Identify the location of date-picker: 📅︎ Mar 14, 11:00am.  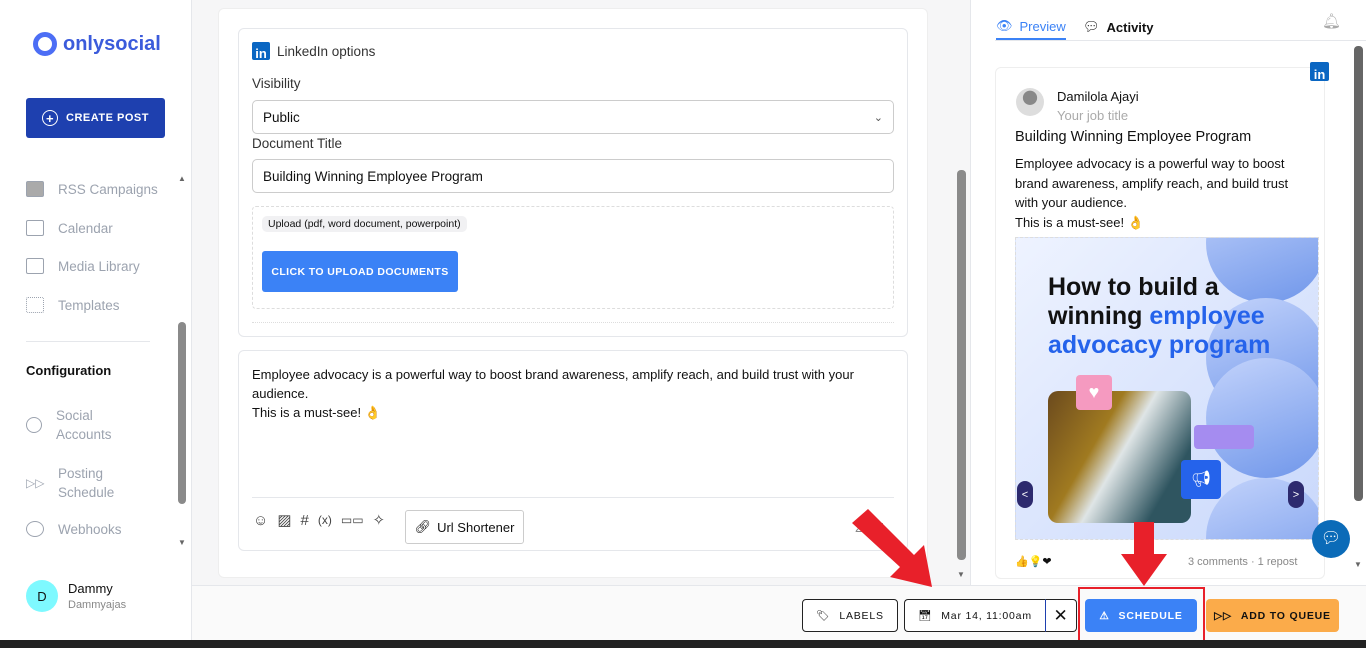
(975, 615).